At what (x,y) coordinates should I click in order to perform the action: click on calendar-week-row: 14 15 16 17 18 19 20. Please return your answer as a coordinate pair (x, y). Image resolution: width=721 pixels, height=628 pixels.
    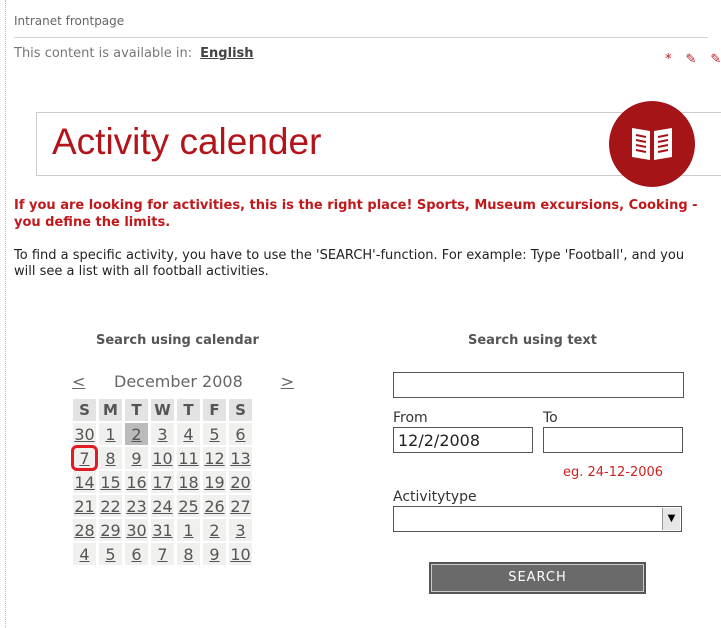
    Looking at the image, I should click on (162, 482).